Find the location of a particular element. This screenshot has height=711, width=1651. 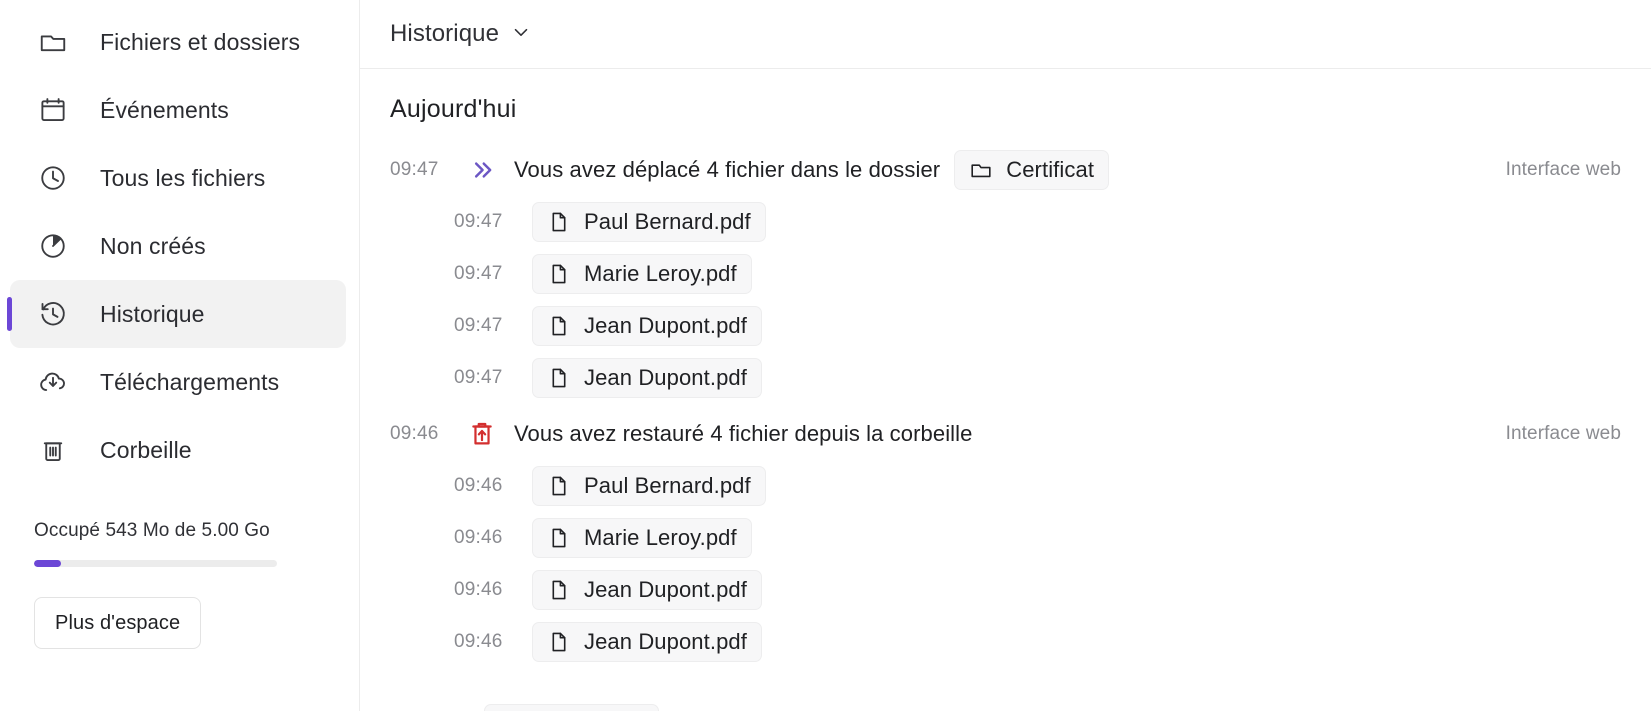

sidebar-item-non-crees: Non créés is located at coordinates (178, 246).